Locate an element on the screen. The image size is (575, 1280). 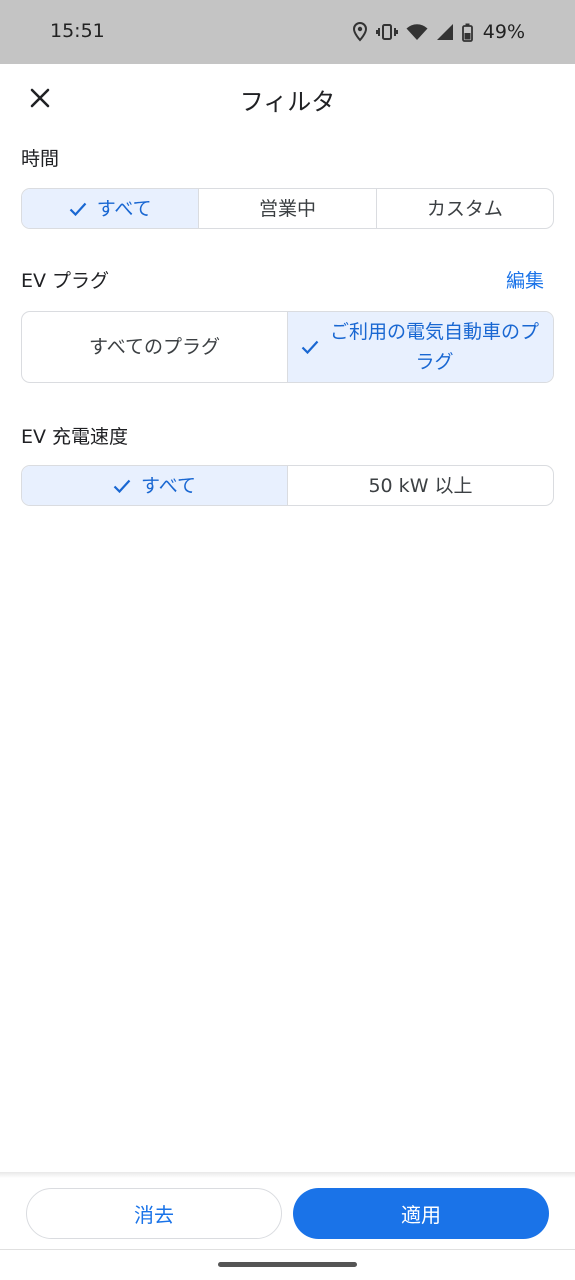
time-option-open-now-label: 営業中 is located at coordinates (287, 208).